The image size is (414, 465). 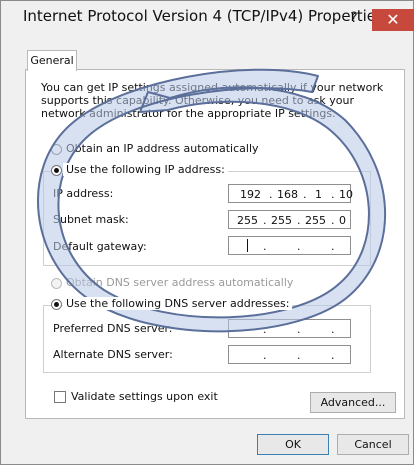 What do you see at coordinates (56, 304) in the screenshot?
I see `use-following-dns-radio` at bounding box center [56, 304].